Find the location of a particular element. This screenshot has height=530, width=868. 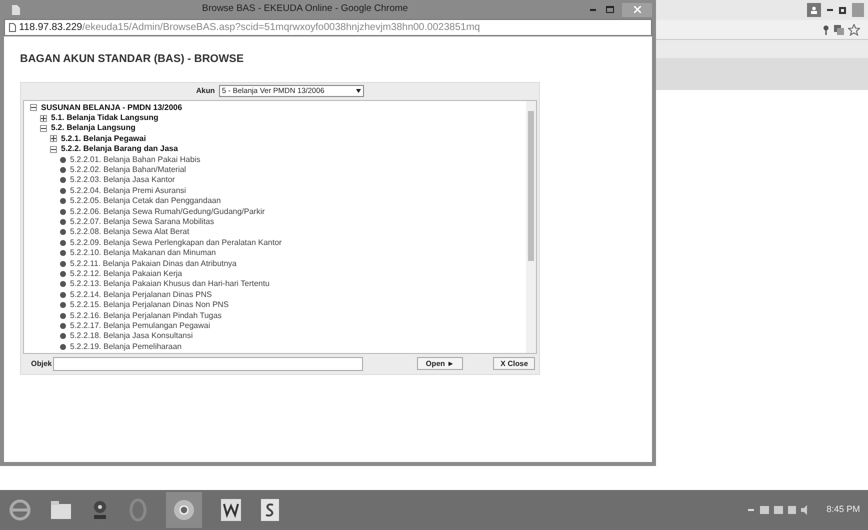

tree-item: SUSUNAN BELANJA - PMDN 13/2006 is located at coordinates (111, 107).